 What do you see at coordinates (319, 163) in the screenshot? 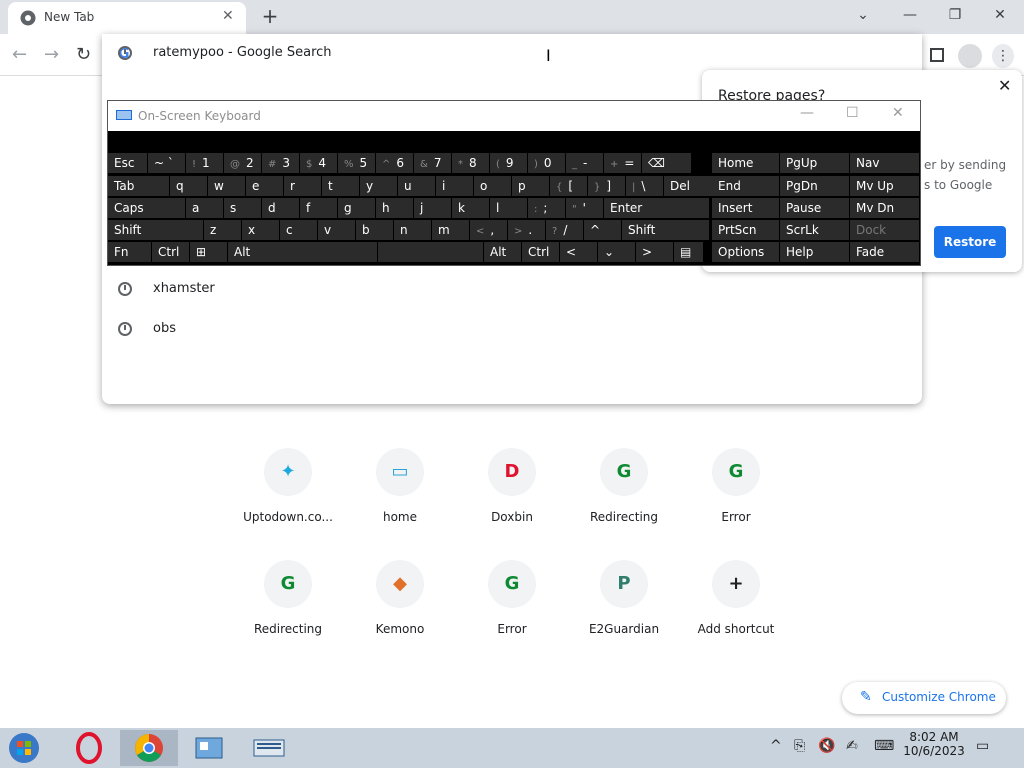
I see `osk-key: $4` at bounding box center [319, 163].